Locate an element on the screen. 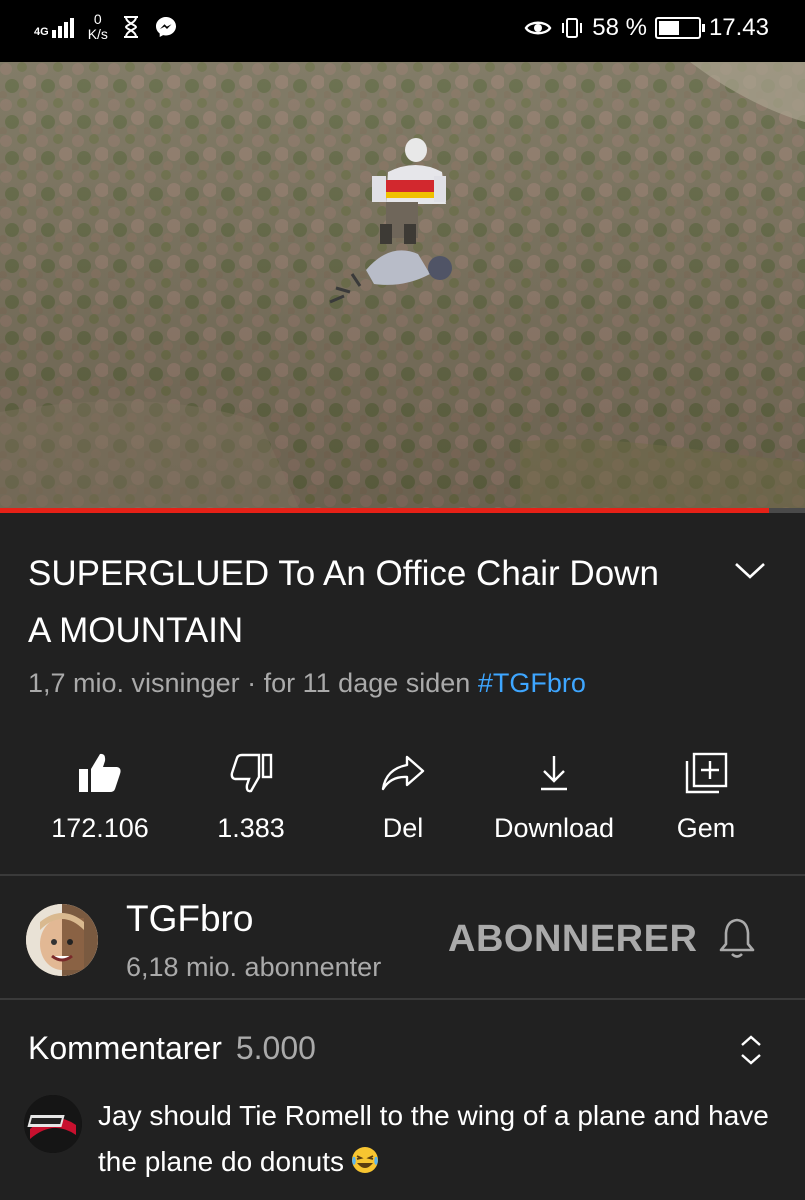  channel-name: TGFbro is located at coordinates (189, 919).